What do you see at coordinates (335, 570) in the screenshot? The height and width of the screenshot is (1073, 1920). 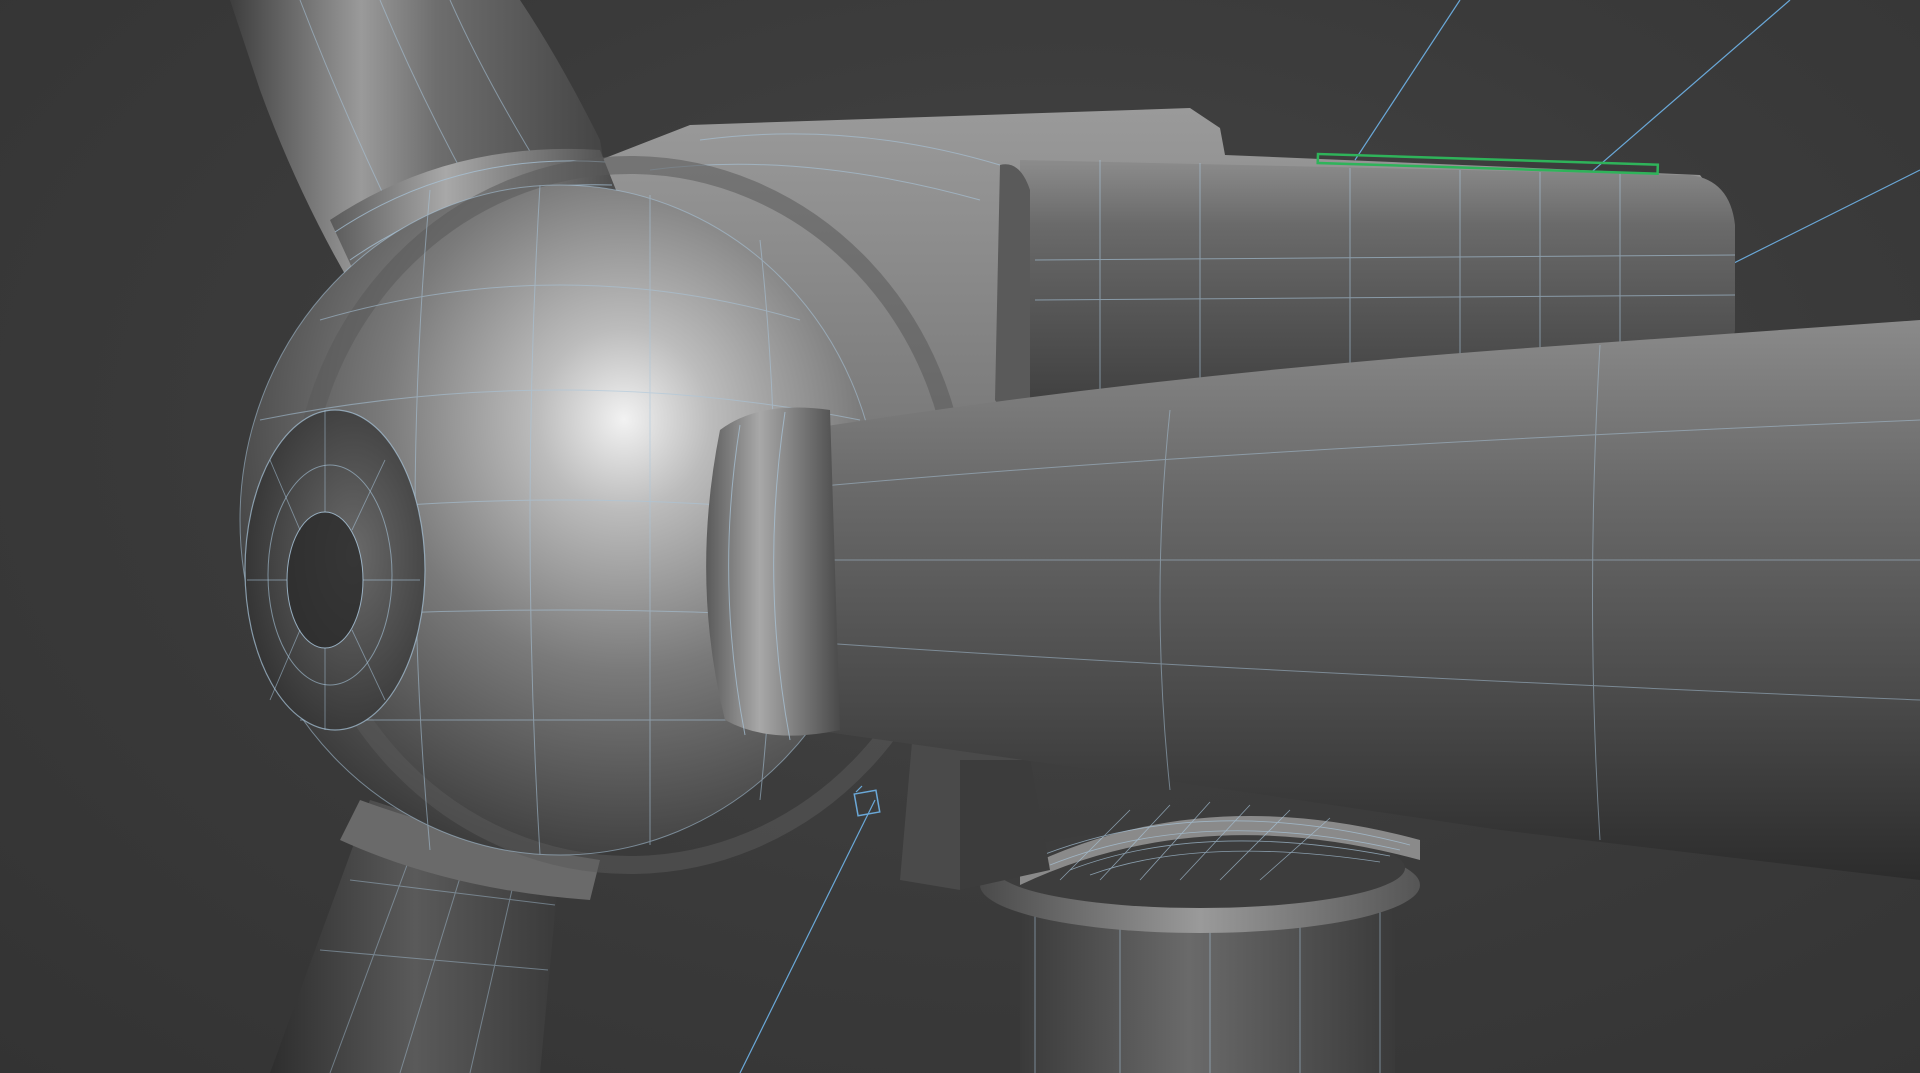 I see `hub-nose-cap` at bounding box center [335, 570].